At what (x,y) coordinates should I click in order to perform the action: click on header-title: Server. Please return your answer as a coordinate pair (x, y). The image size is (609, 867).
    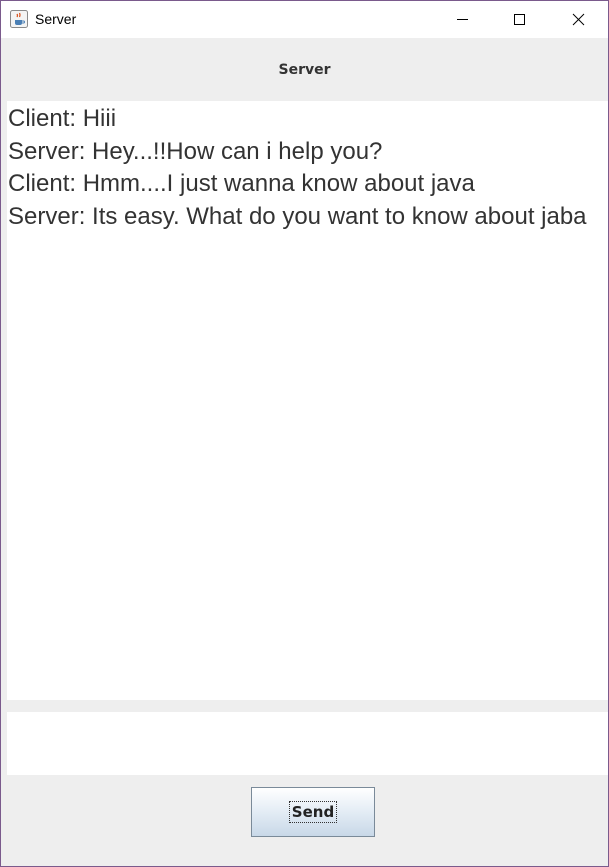
    Looking at the image, I should click on (304, 70).